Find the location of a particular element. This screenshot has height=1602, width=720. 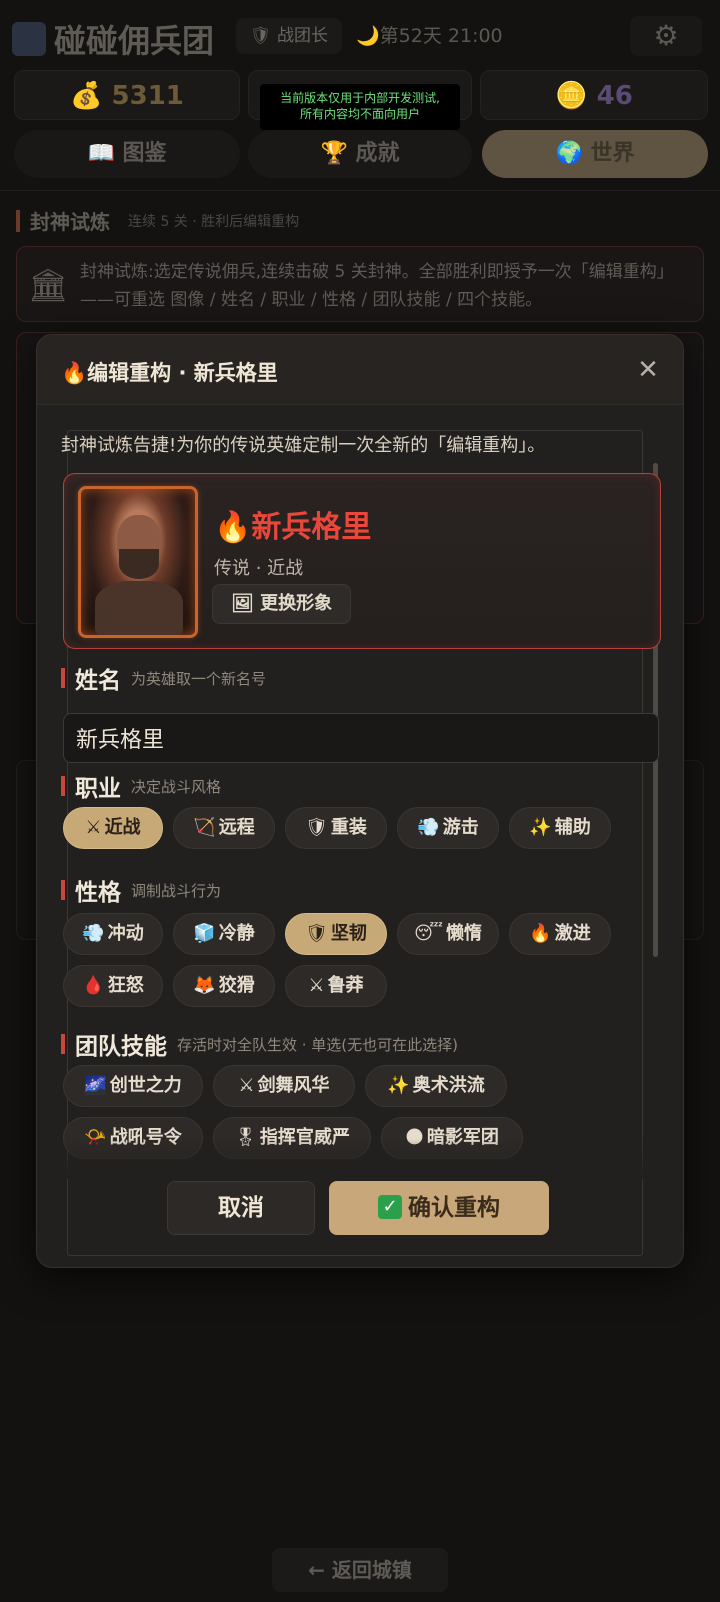

section-accent-bar is located at coordinates (18, 221).